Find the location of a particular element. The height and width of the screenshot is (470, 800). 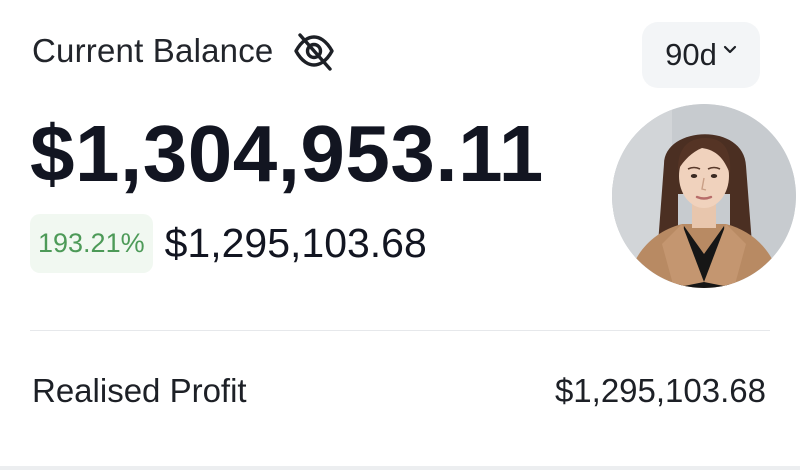

bottom-border is located at coordinates (400, 468).